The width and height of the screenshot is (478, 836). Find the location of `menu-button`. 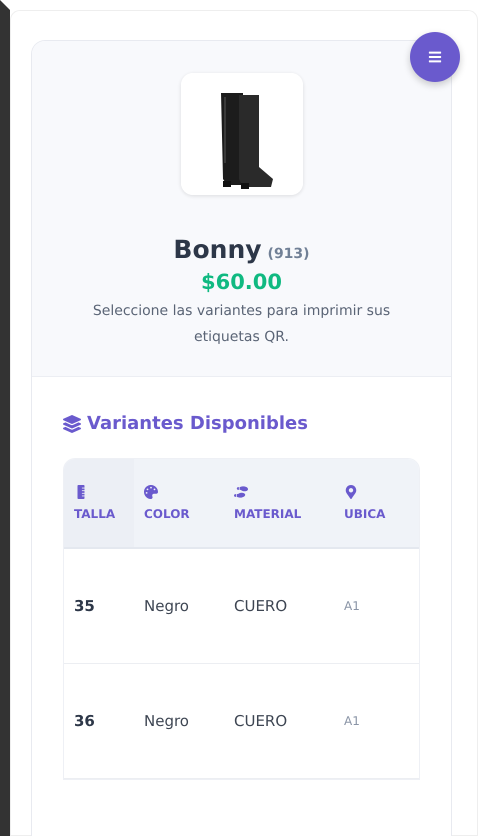

menu-button is located at coordinates (435, 57).